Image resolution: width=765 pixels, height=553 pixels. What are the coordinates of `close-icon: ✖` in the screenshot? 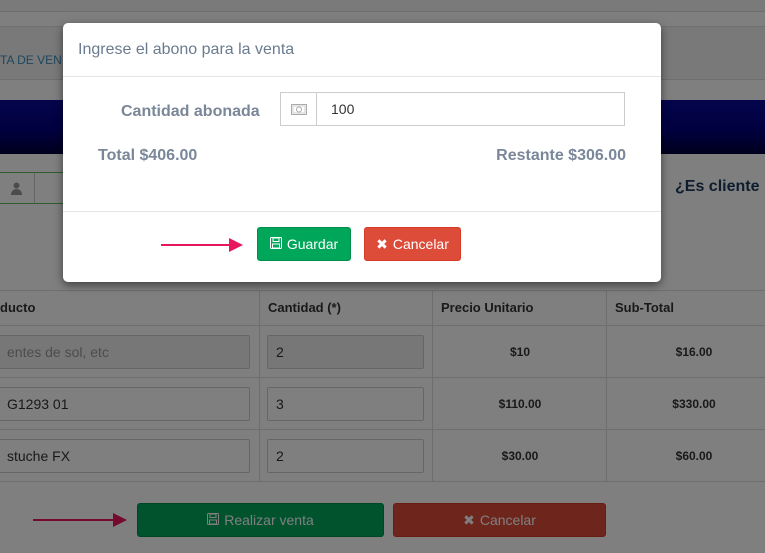 It's located at (382, 243).